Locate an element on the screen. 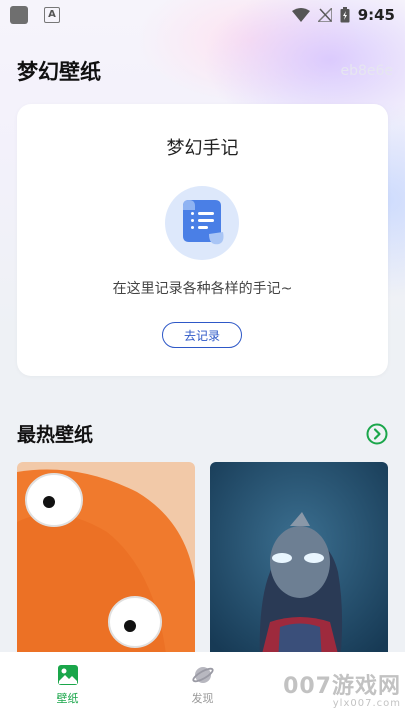  status-bar: A 9:45 is located at coordinates (202, 15).